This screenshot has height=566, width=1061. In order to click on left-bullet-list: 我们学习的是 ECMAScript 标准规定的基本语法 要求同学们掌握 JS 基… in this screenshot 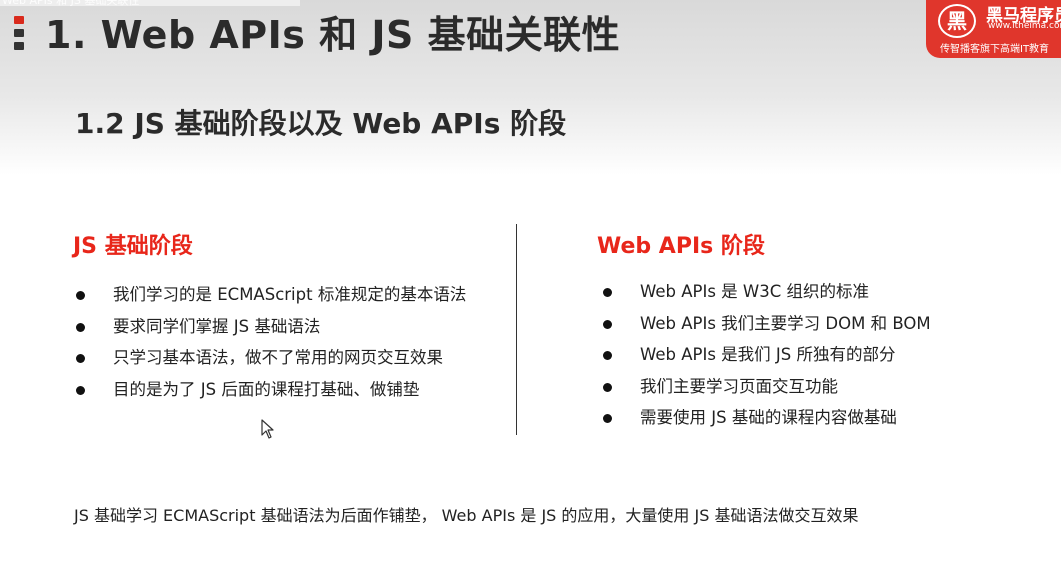, I will do `click(291, 346)`.